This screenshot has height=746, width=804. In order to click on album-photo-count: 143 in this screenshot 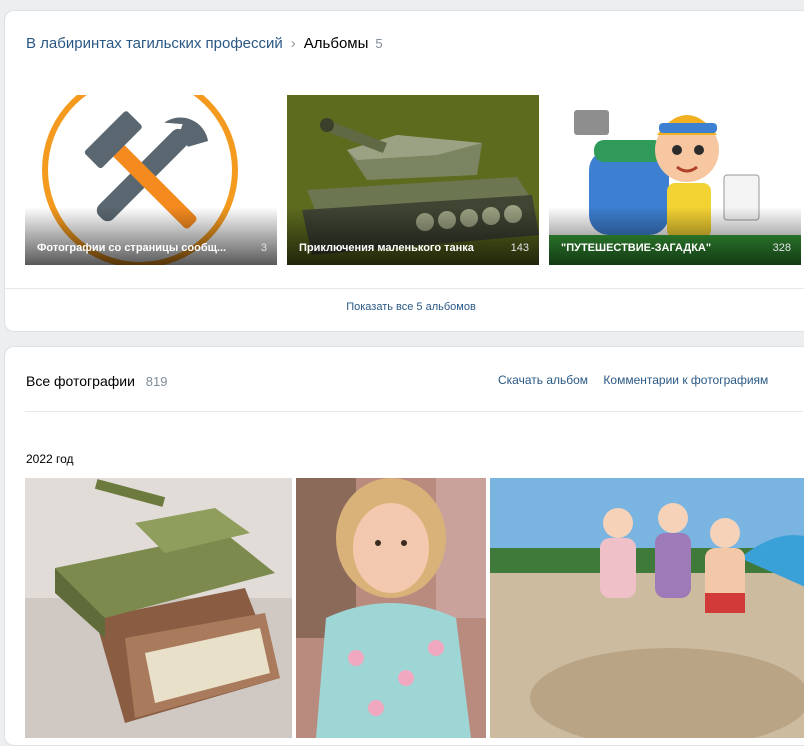, I will do `click(519, 248)`.